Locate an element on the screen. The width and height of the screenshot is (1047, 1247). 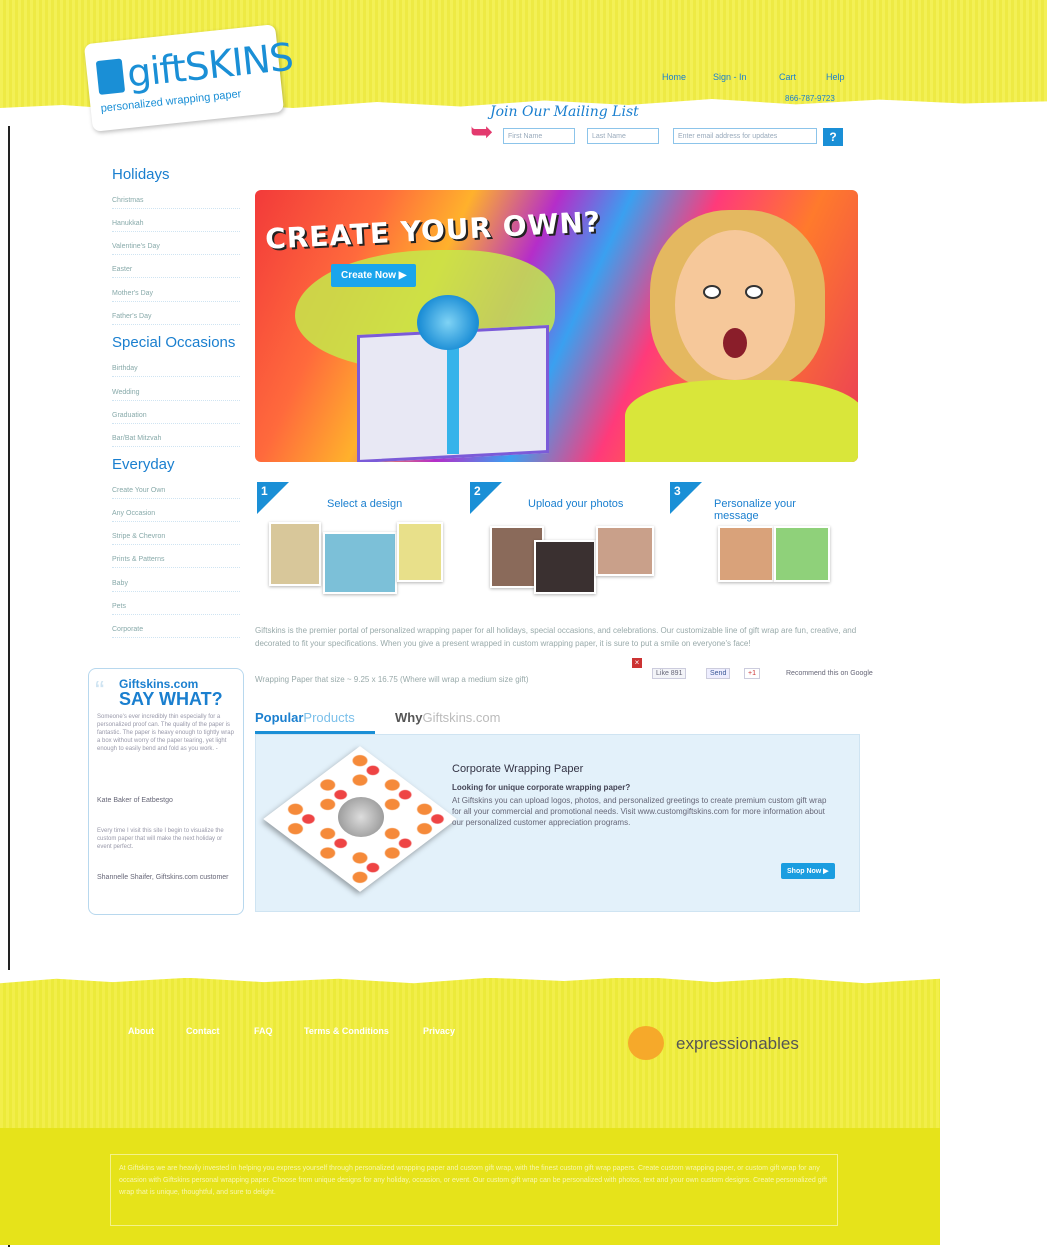
sidebar-item-pets: Pets is located at coordinates (176, 609).